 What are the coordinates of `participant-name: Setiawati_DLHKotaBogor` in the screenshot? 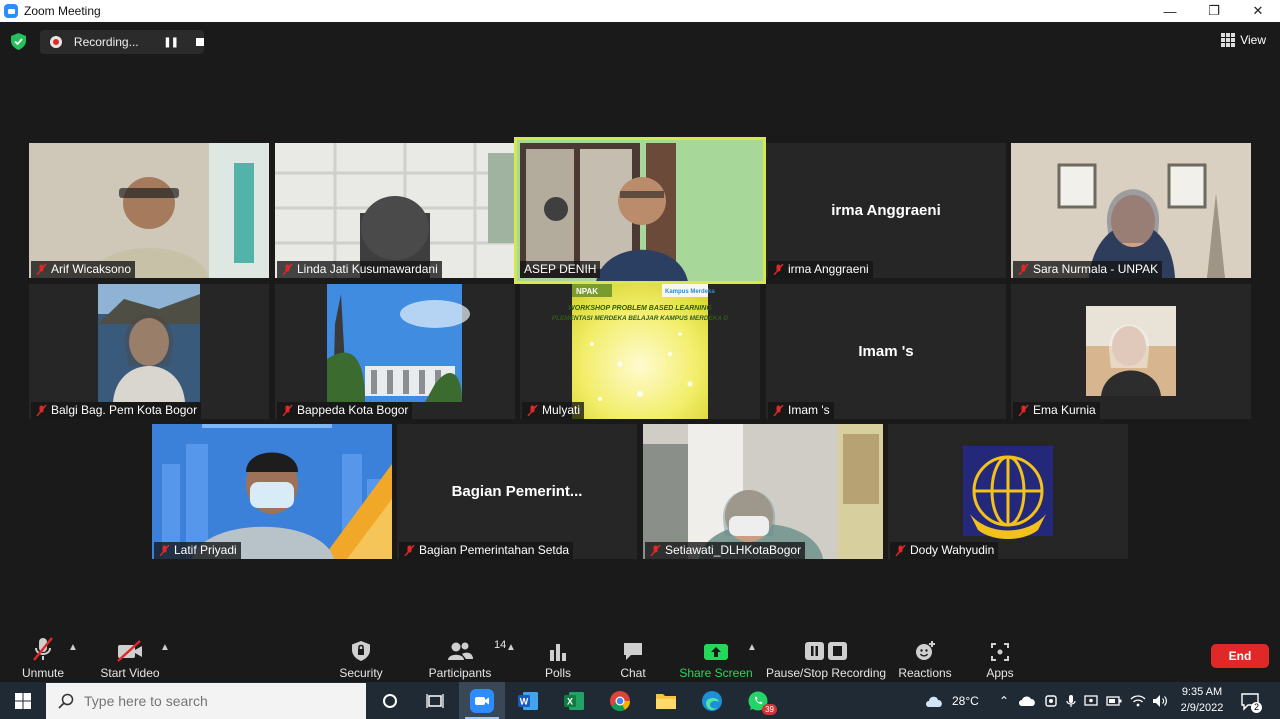 It's located at (733, 550).